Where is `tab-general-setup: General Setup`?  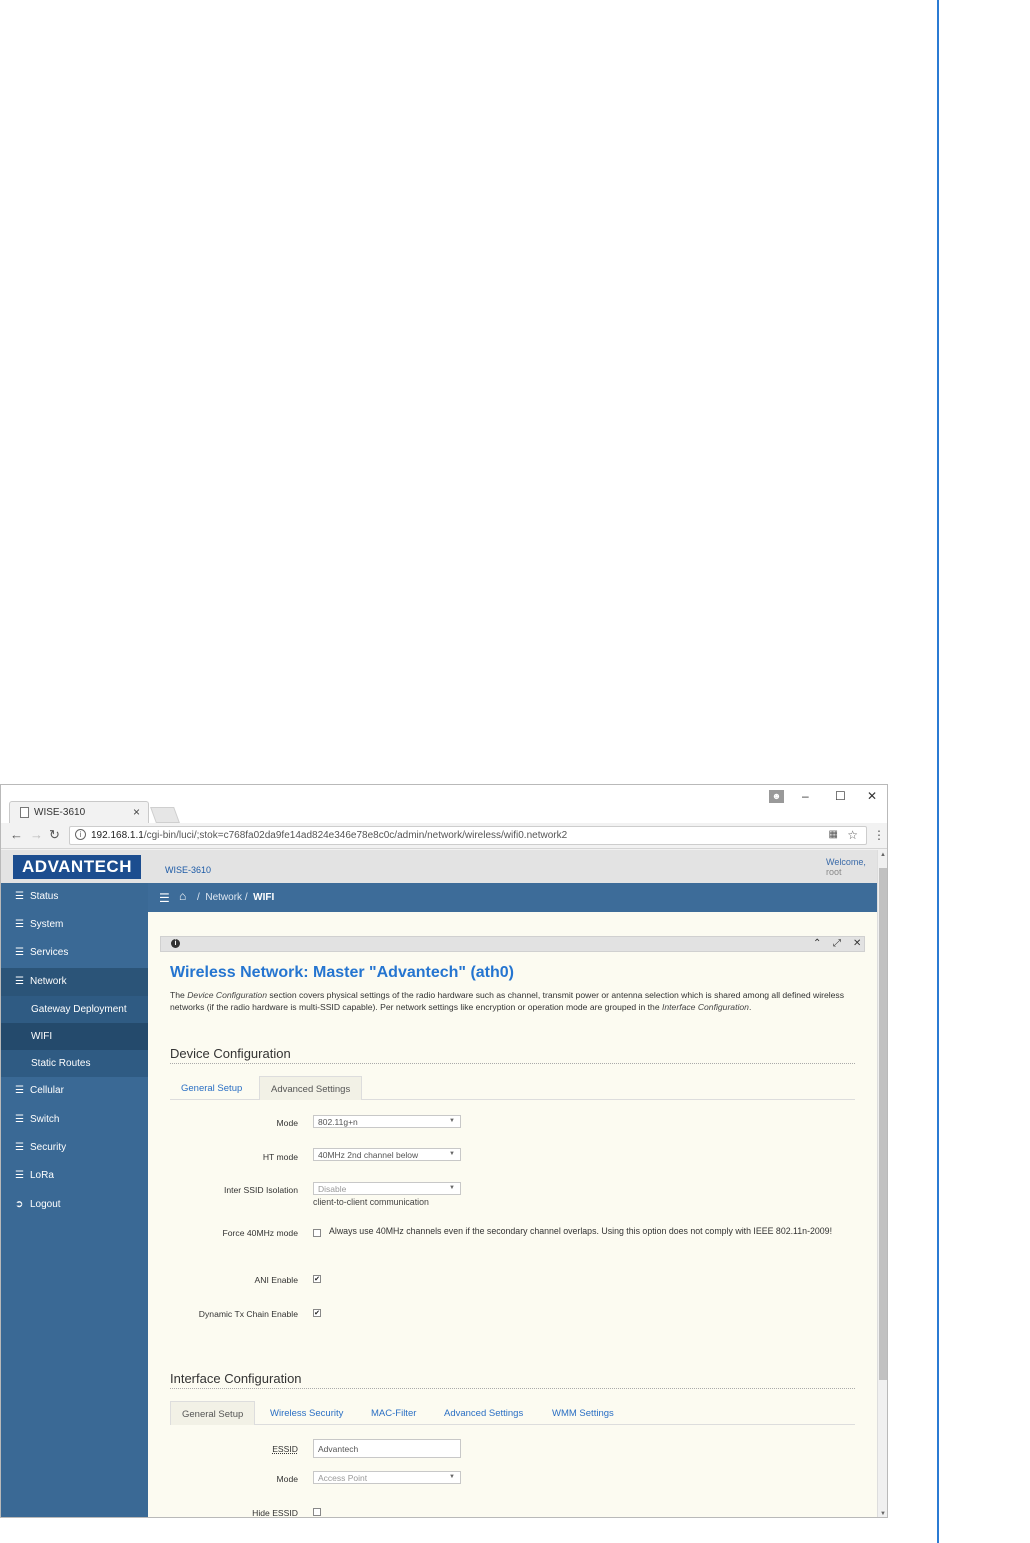
tab-general-setup: General Setup is located at coordinates (211, 1088).